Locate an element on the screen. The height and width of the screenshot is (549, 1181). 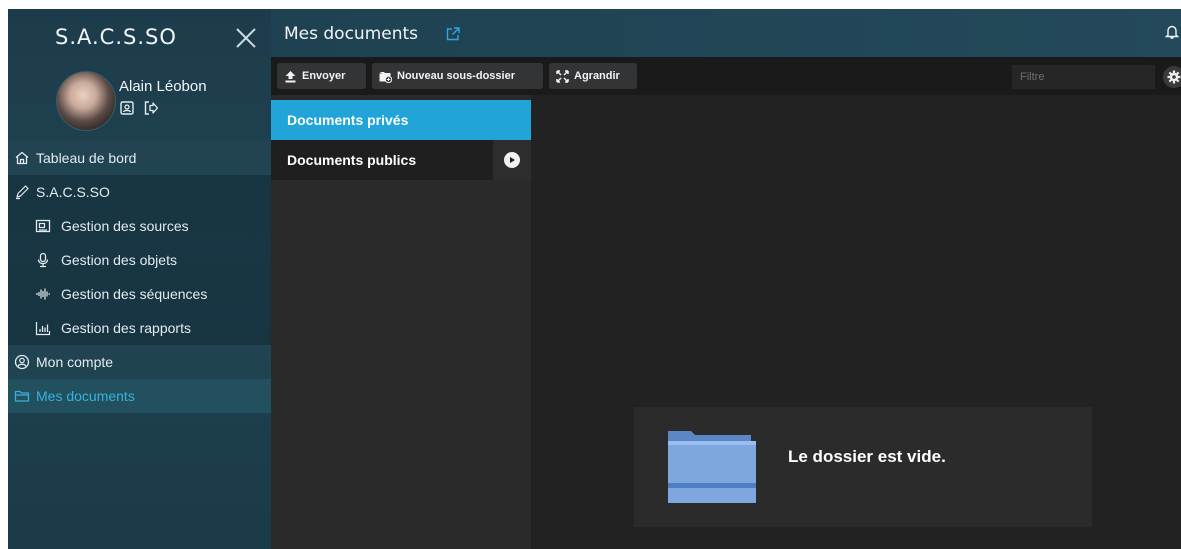
filter-input is located at coordinates (1083, 77).